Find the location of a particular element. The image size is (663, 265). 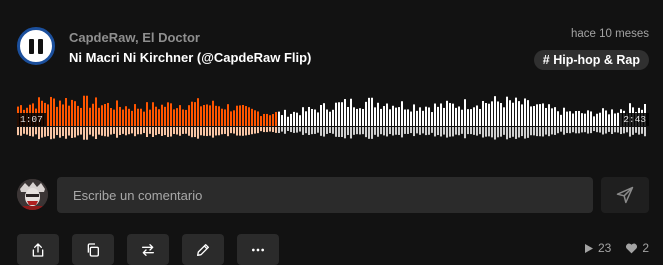

repost-button is located at coordinates (148, 249).